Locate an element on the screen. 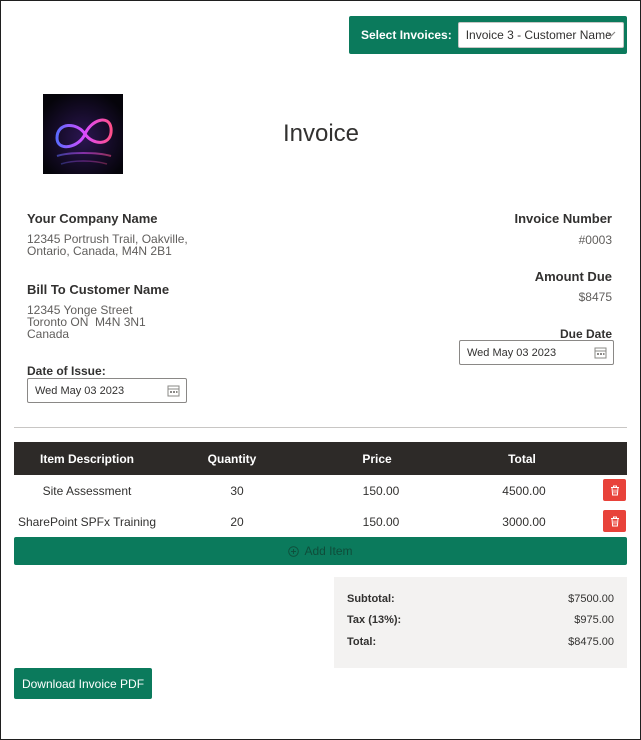 Image resolution: width=641 pixels, height=740 pixels. tax-value: $975.00 is located at coordinates (594, 620).